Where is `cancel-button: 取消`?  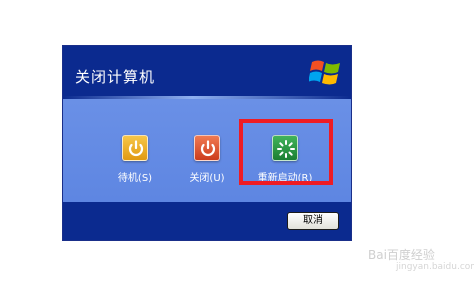 cancel-button: 取消 is located at coordinates (313, 221).